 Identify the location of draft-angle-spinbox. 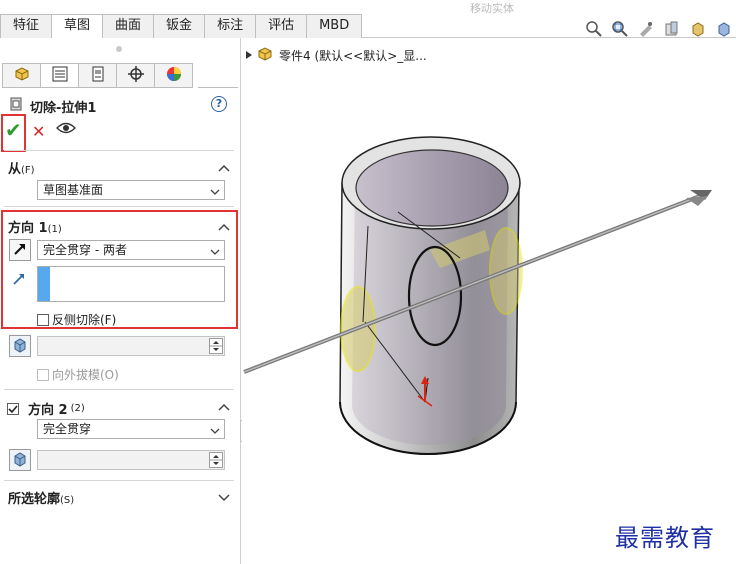
(131, 346).